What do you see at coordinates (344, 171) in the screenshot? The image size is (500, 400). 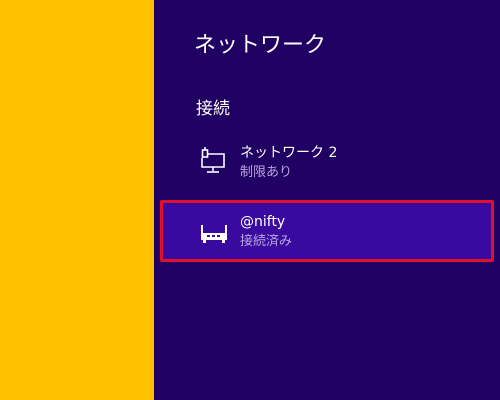 I see `network-item-network-2: ネットワーク 2 制限あり` at bounding box center [344, 171].